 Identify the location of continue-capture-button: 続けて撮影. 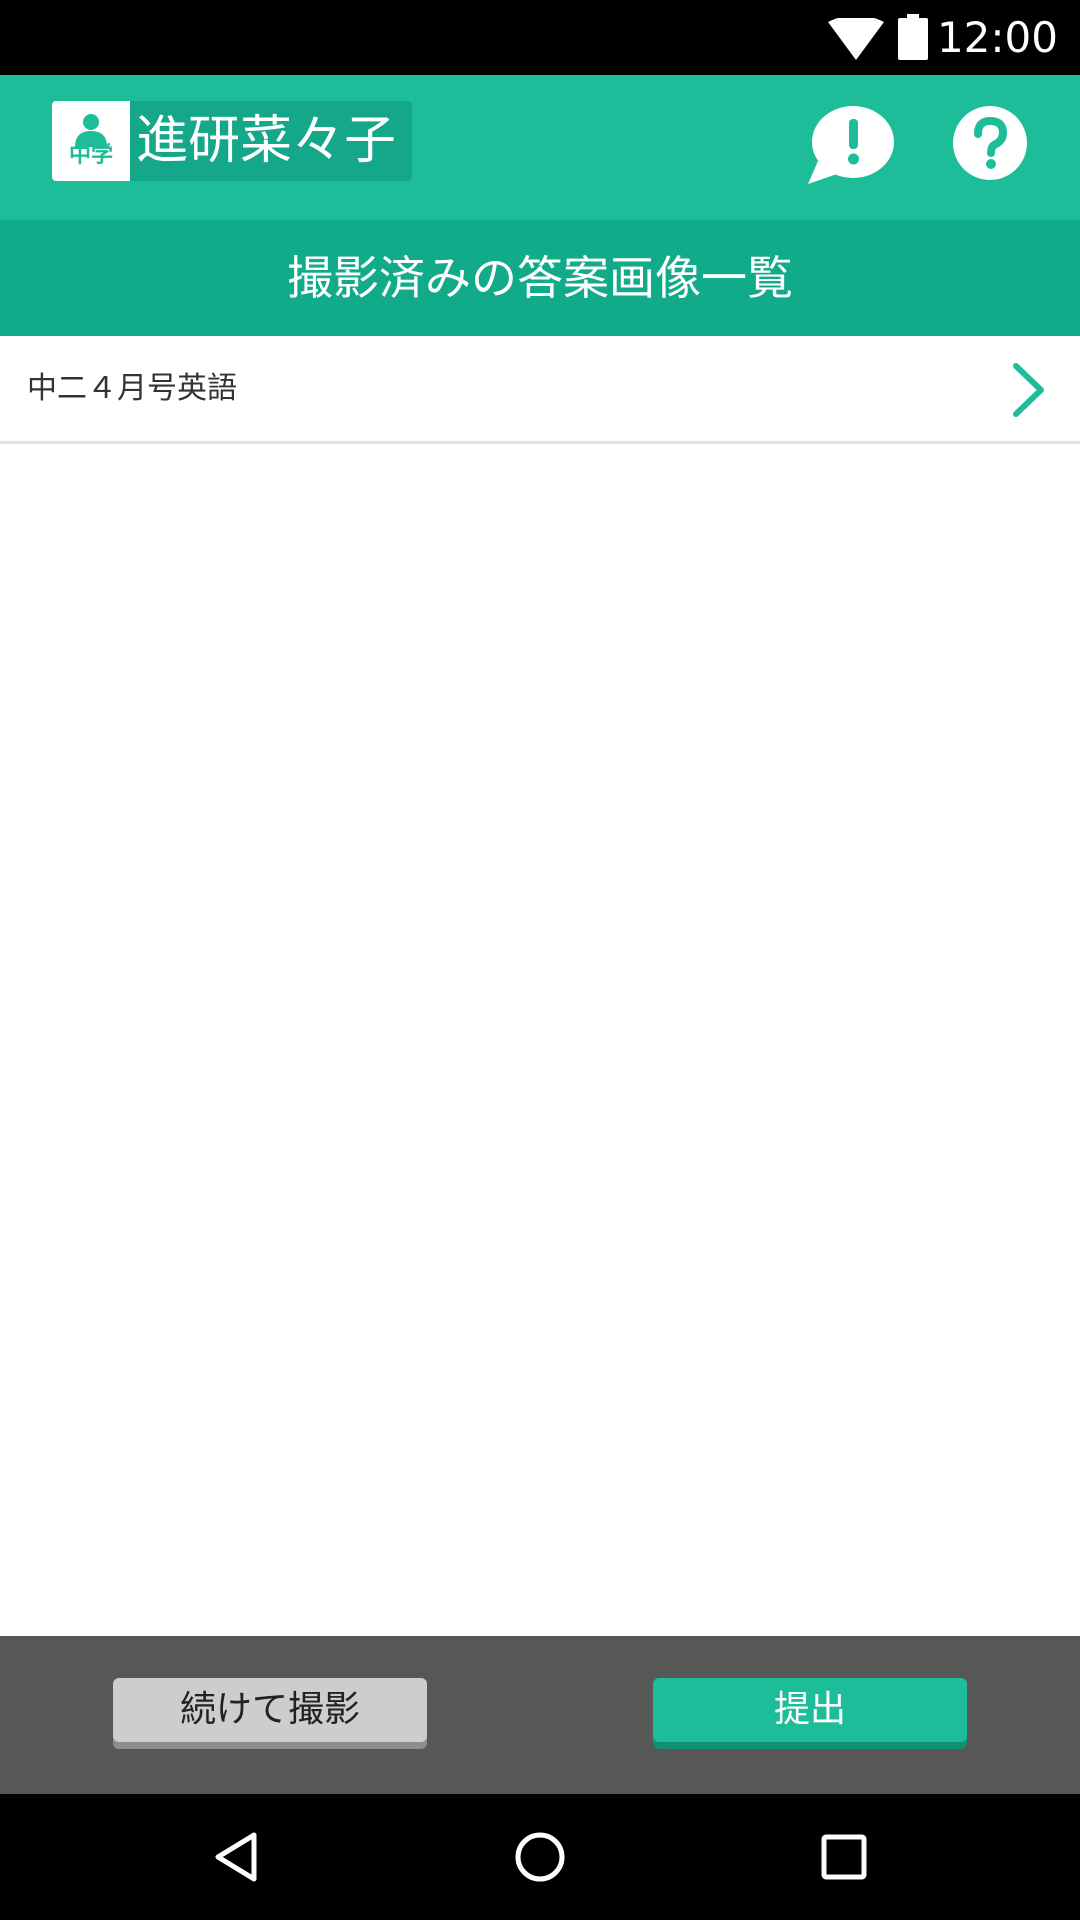
(270, 1710).